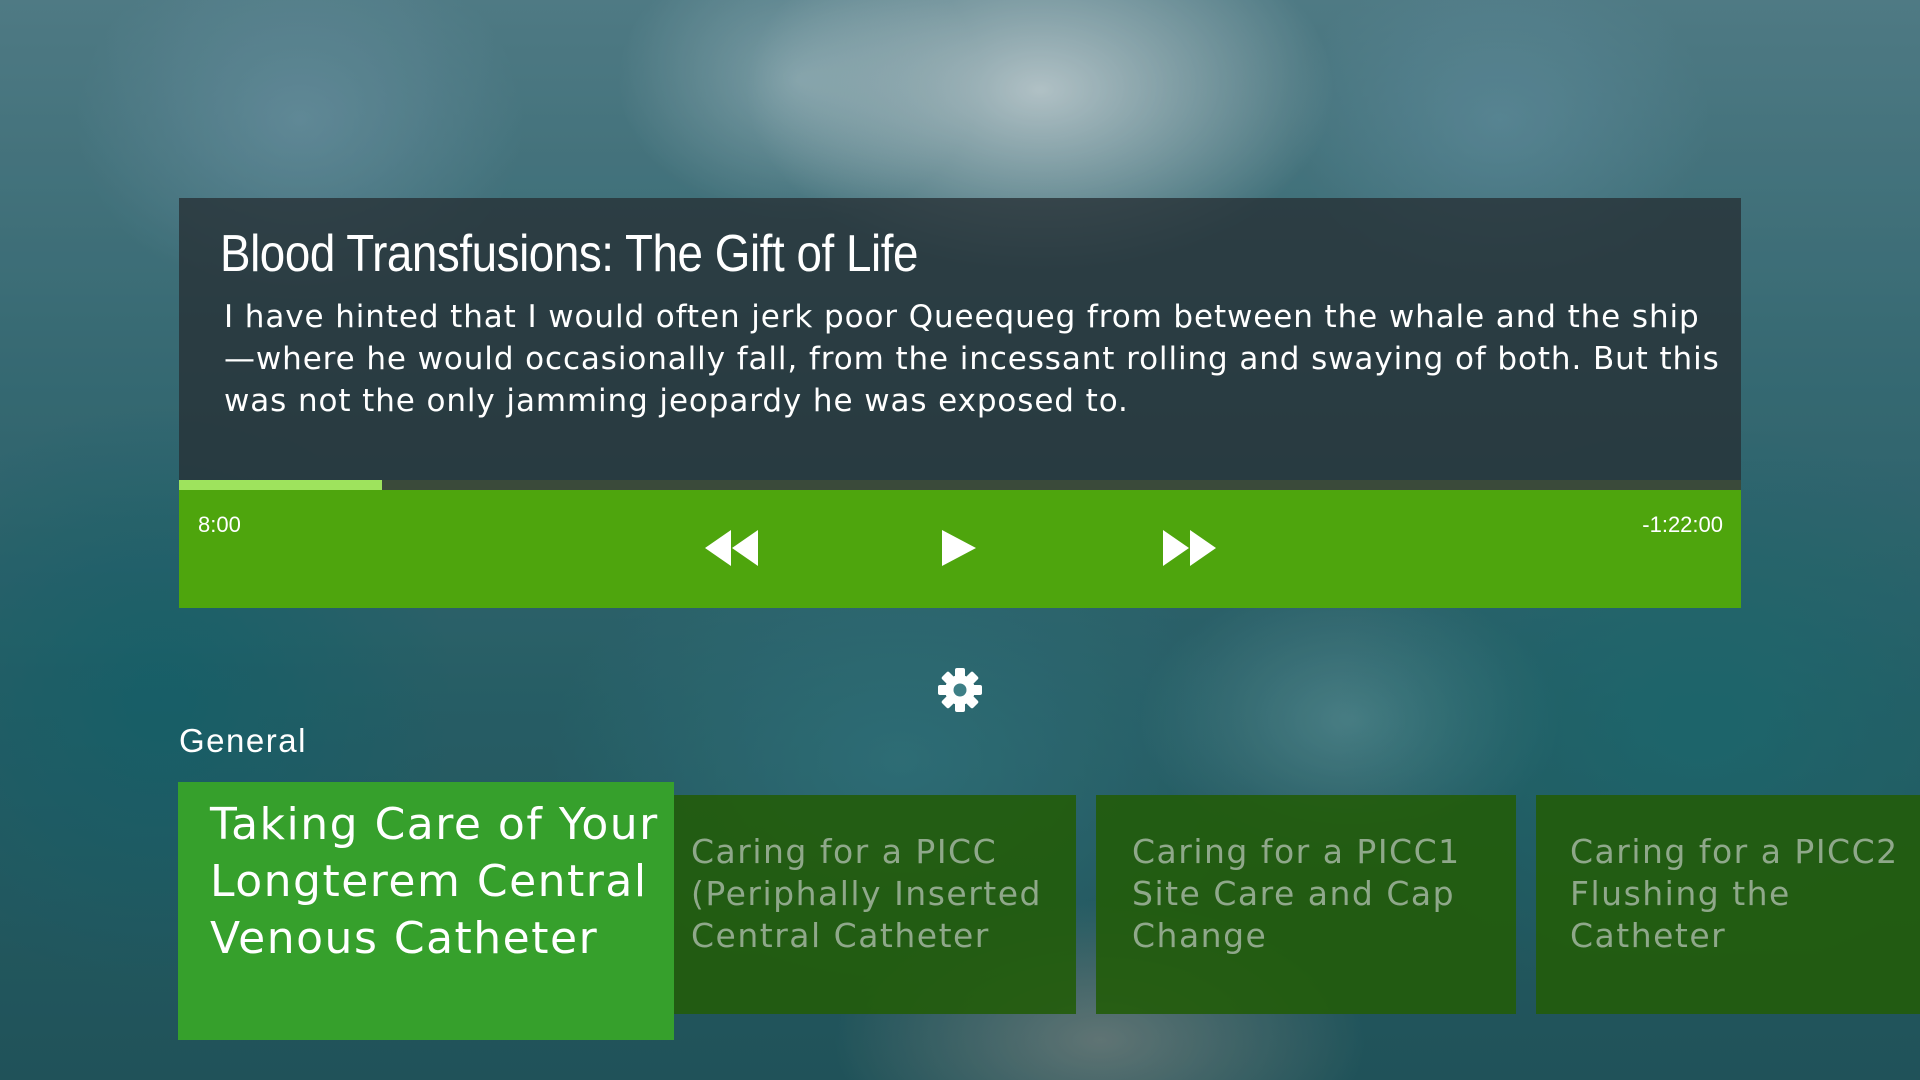  I want to click on rewind-button, so click(732, 548).